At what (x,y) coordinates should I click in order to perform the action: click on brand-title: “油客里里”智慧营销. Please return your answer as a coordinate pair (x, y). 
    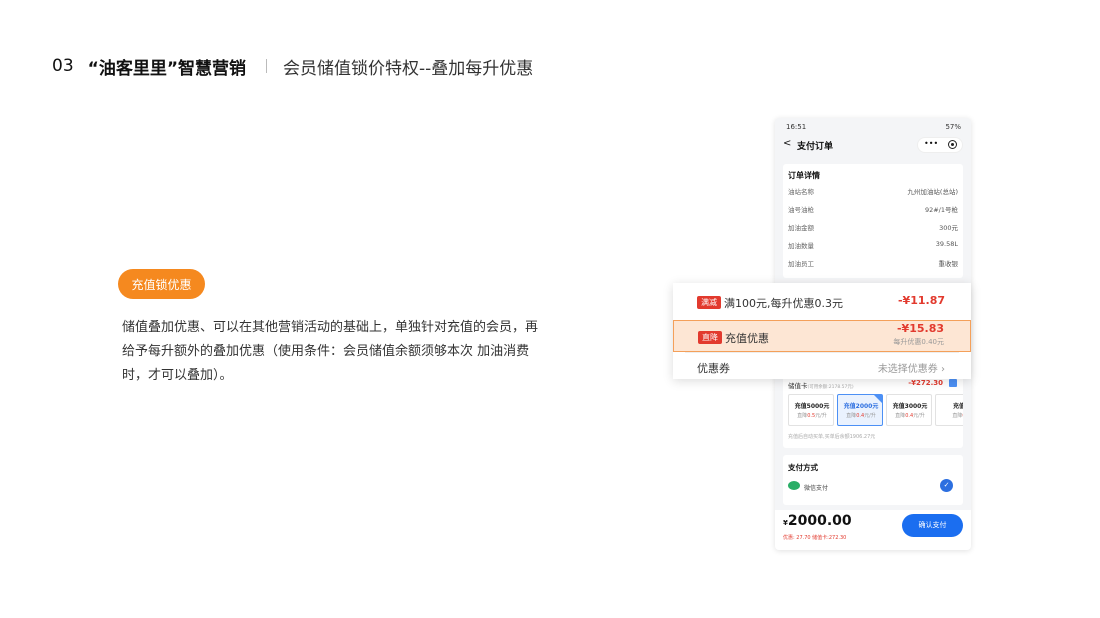
    Looking at the image, I should click on (166, 68).